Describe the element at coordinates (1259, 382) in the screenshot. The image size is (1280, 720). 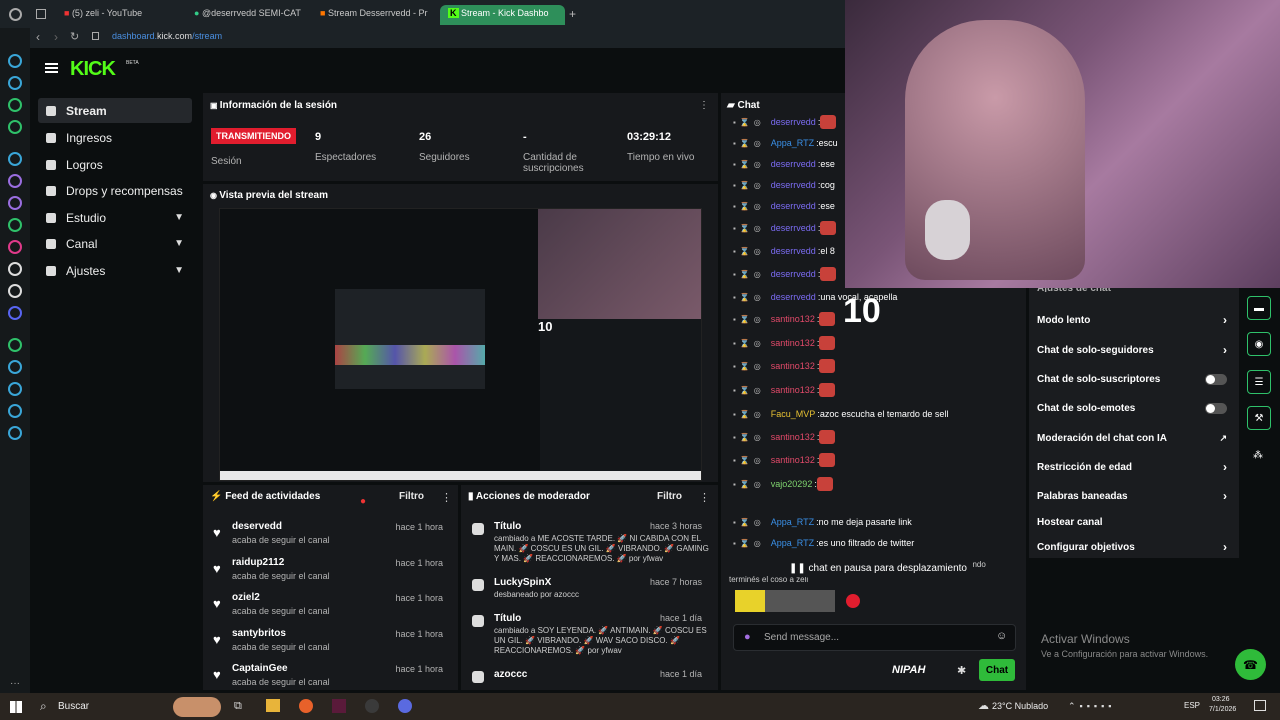
I see `layout-icon: ☰` at that location.